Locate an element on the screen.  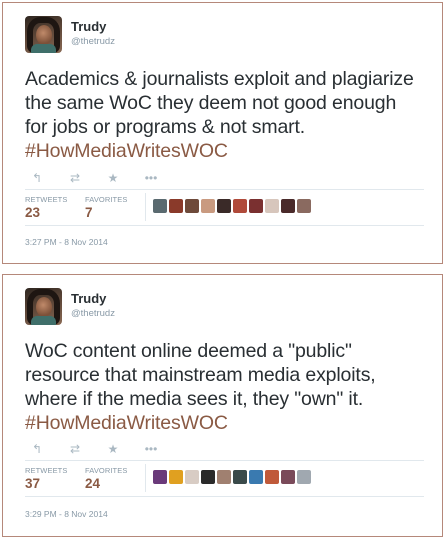
favorites-count: 24 is located at coordinates (92, 483).